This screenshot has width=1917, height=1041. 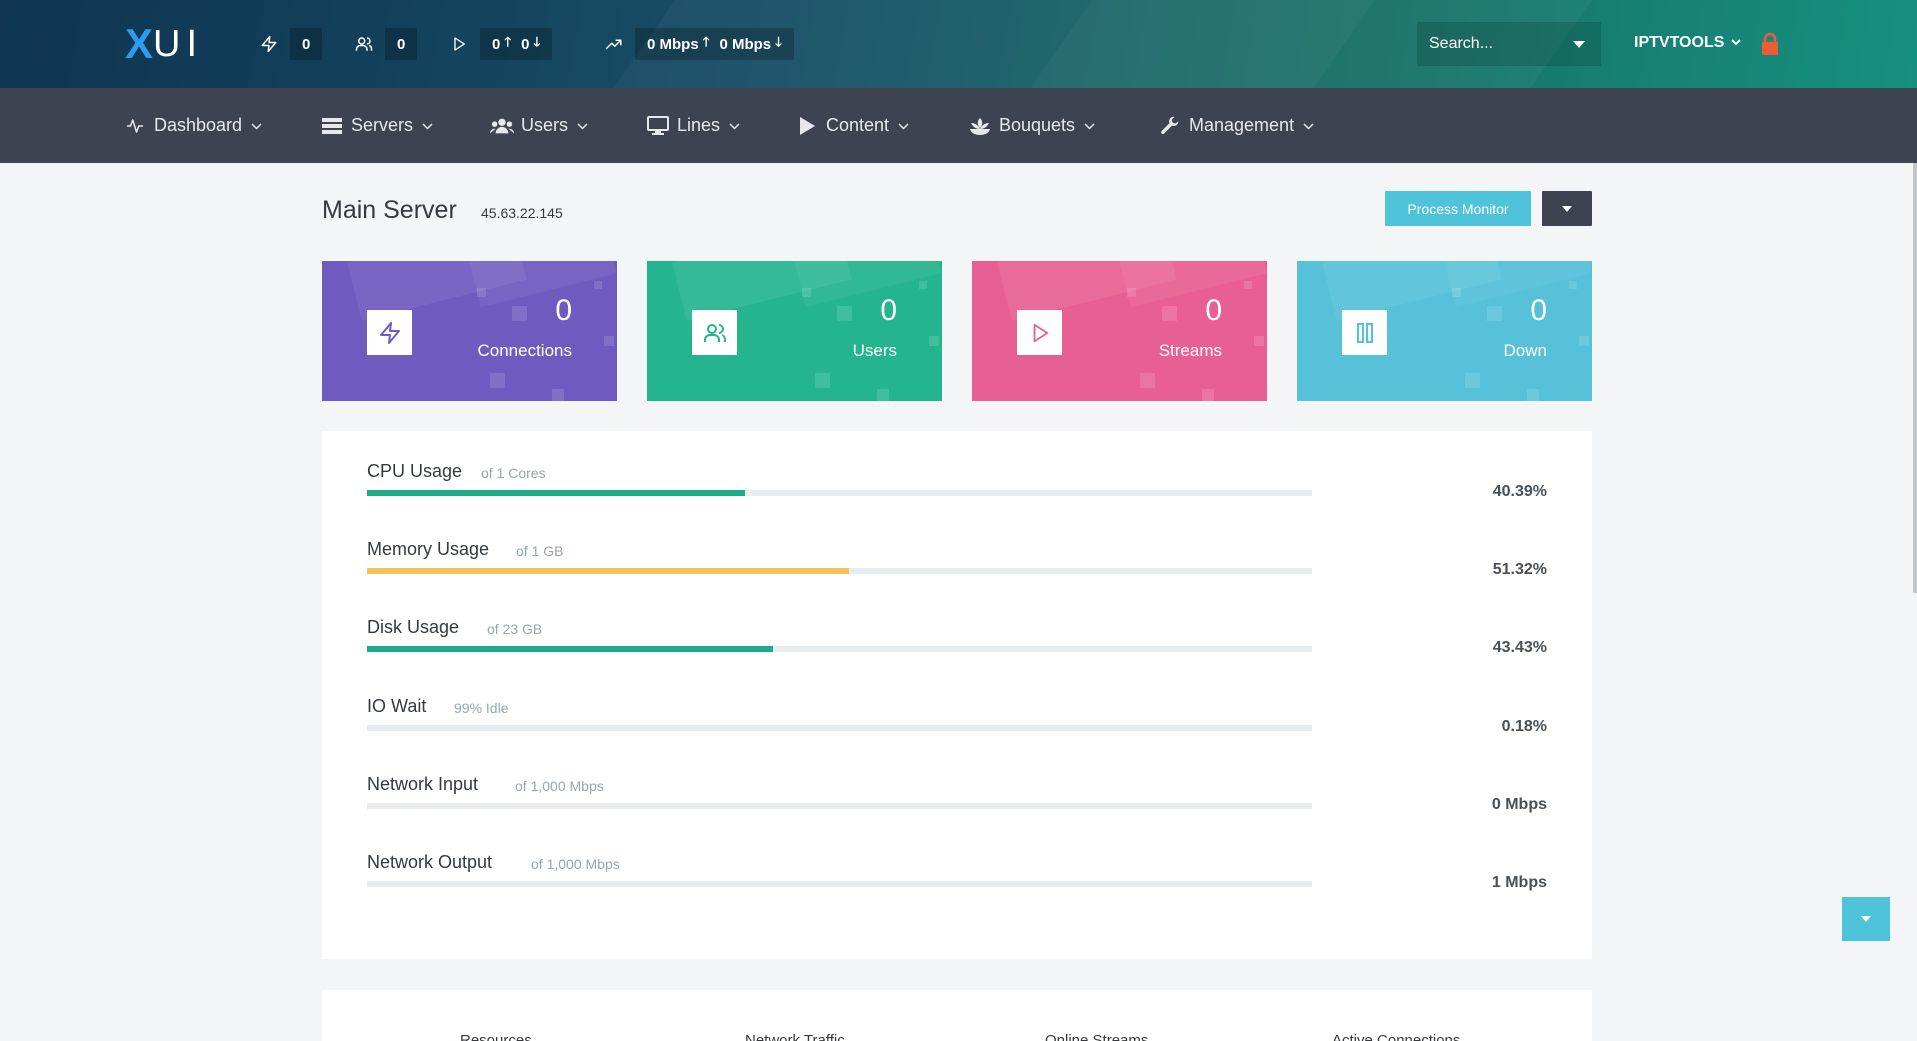 I want to click on usage-row-io-wait: IO Wait 99% Idle 0.18%, so click(x=957, y=726).